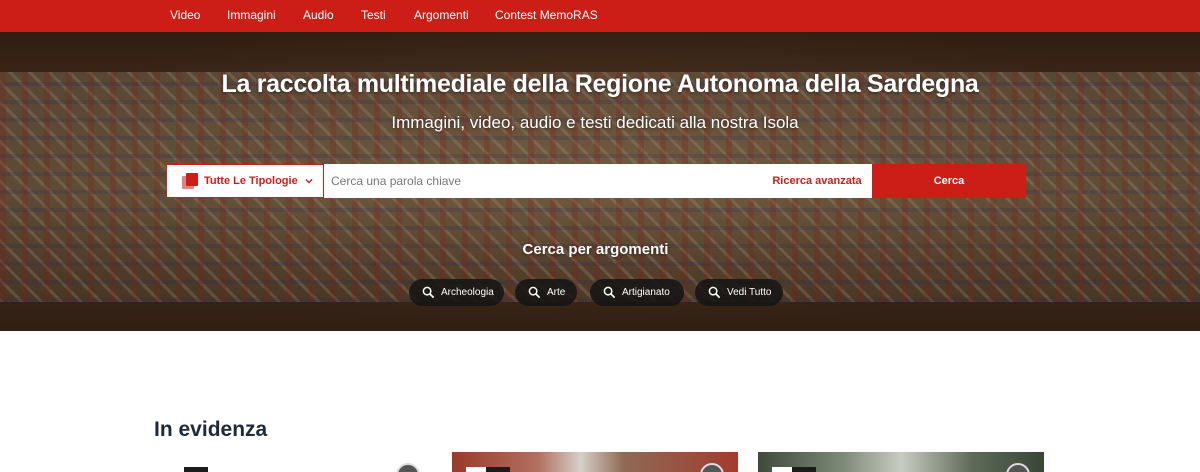 This screenshot has width=1200, height=472. Describe the element at coordinates (546, 15) in the screenshot. I see `nav-item-contest-memoras: Contest MemoRAS` at that location.